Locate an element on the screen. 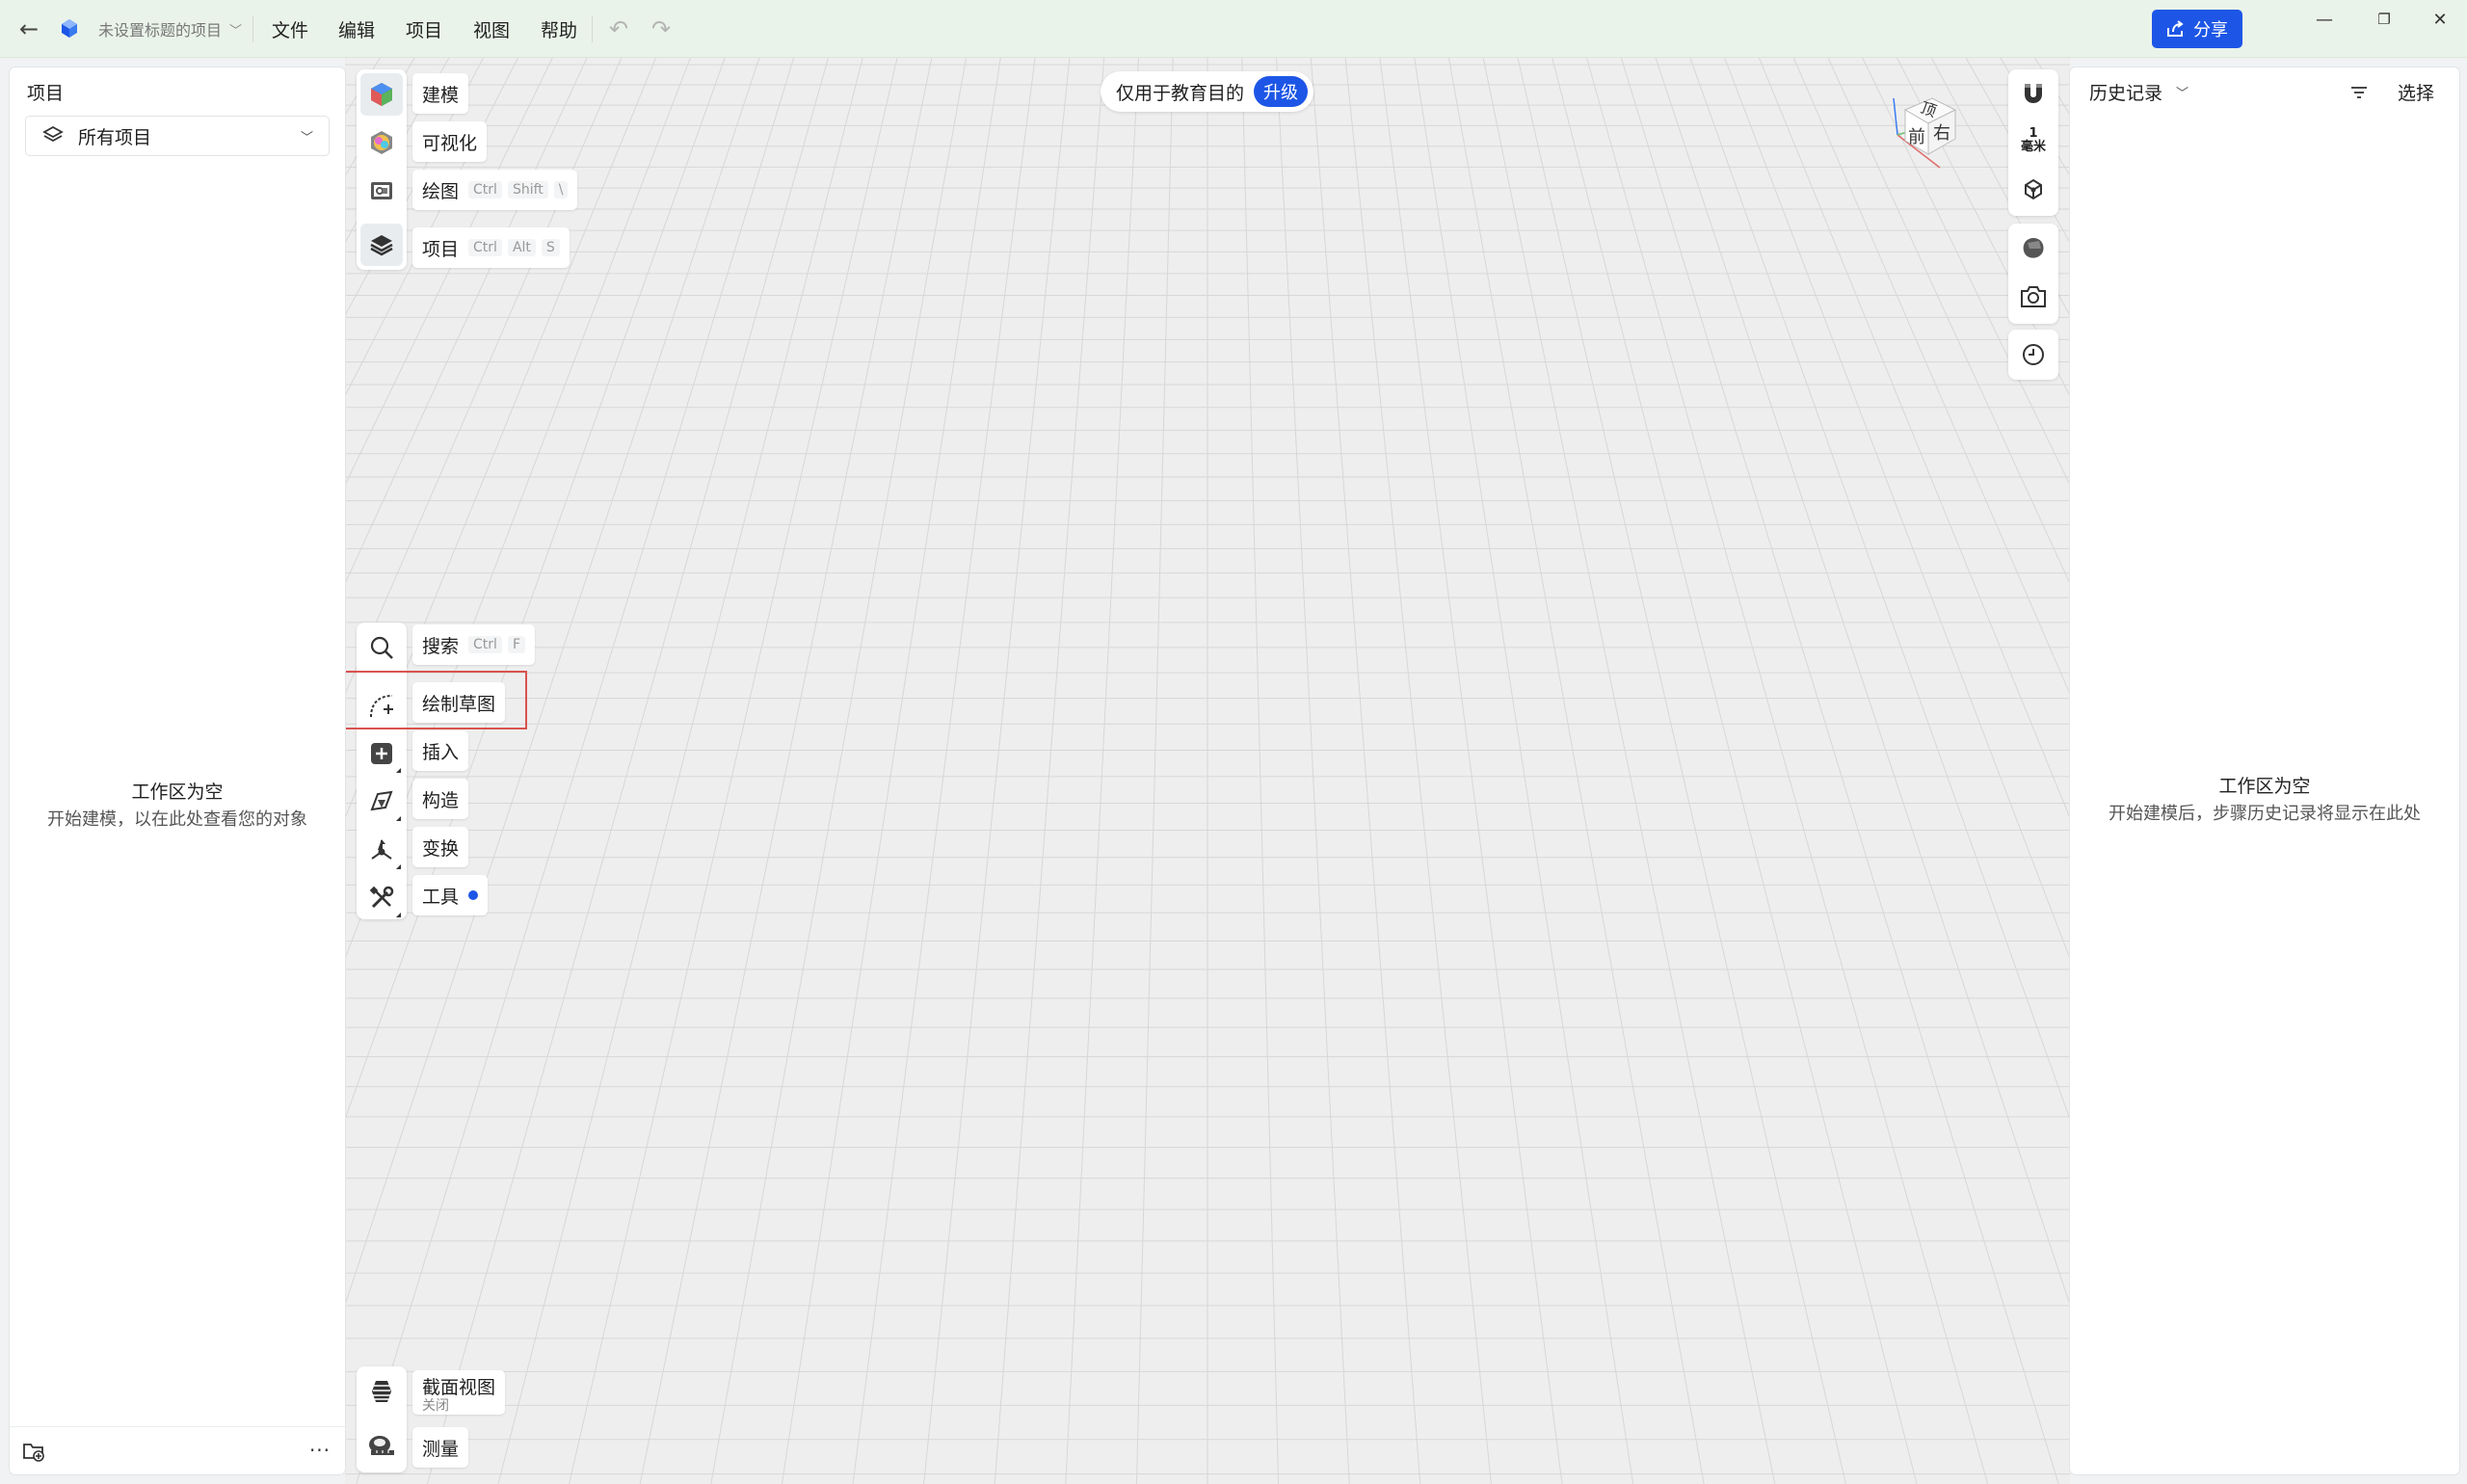 This screenshot has width=2467, height=1484. tools-button is located at coordinates (381, 898).